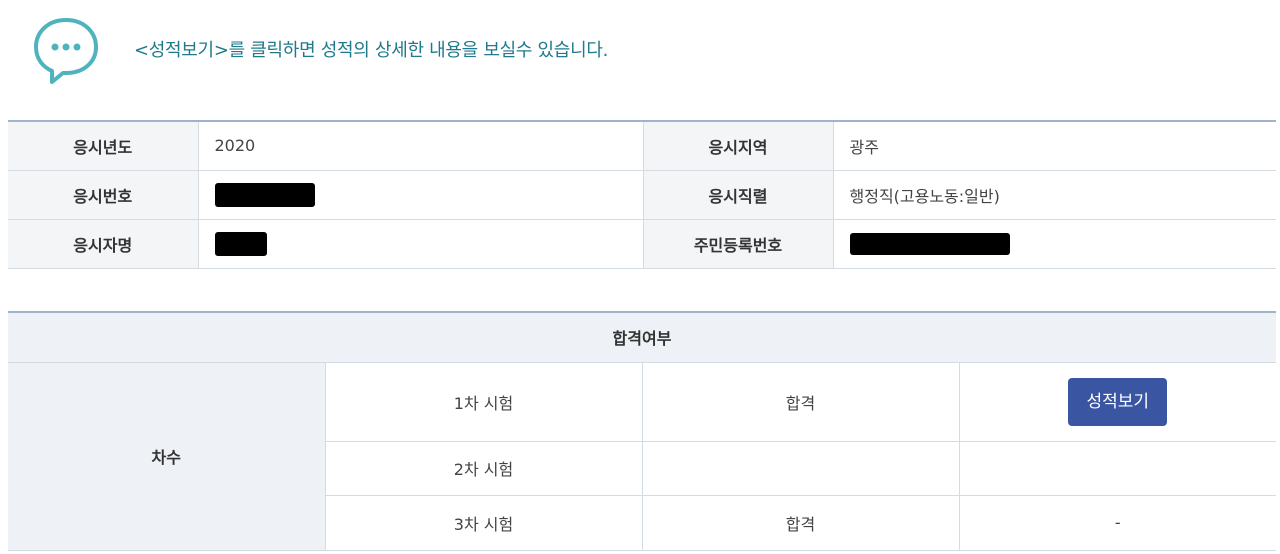  I want to click on table-row: 응시번호 응시직렬 행정직(고용노동:일반), so click(642, 195).